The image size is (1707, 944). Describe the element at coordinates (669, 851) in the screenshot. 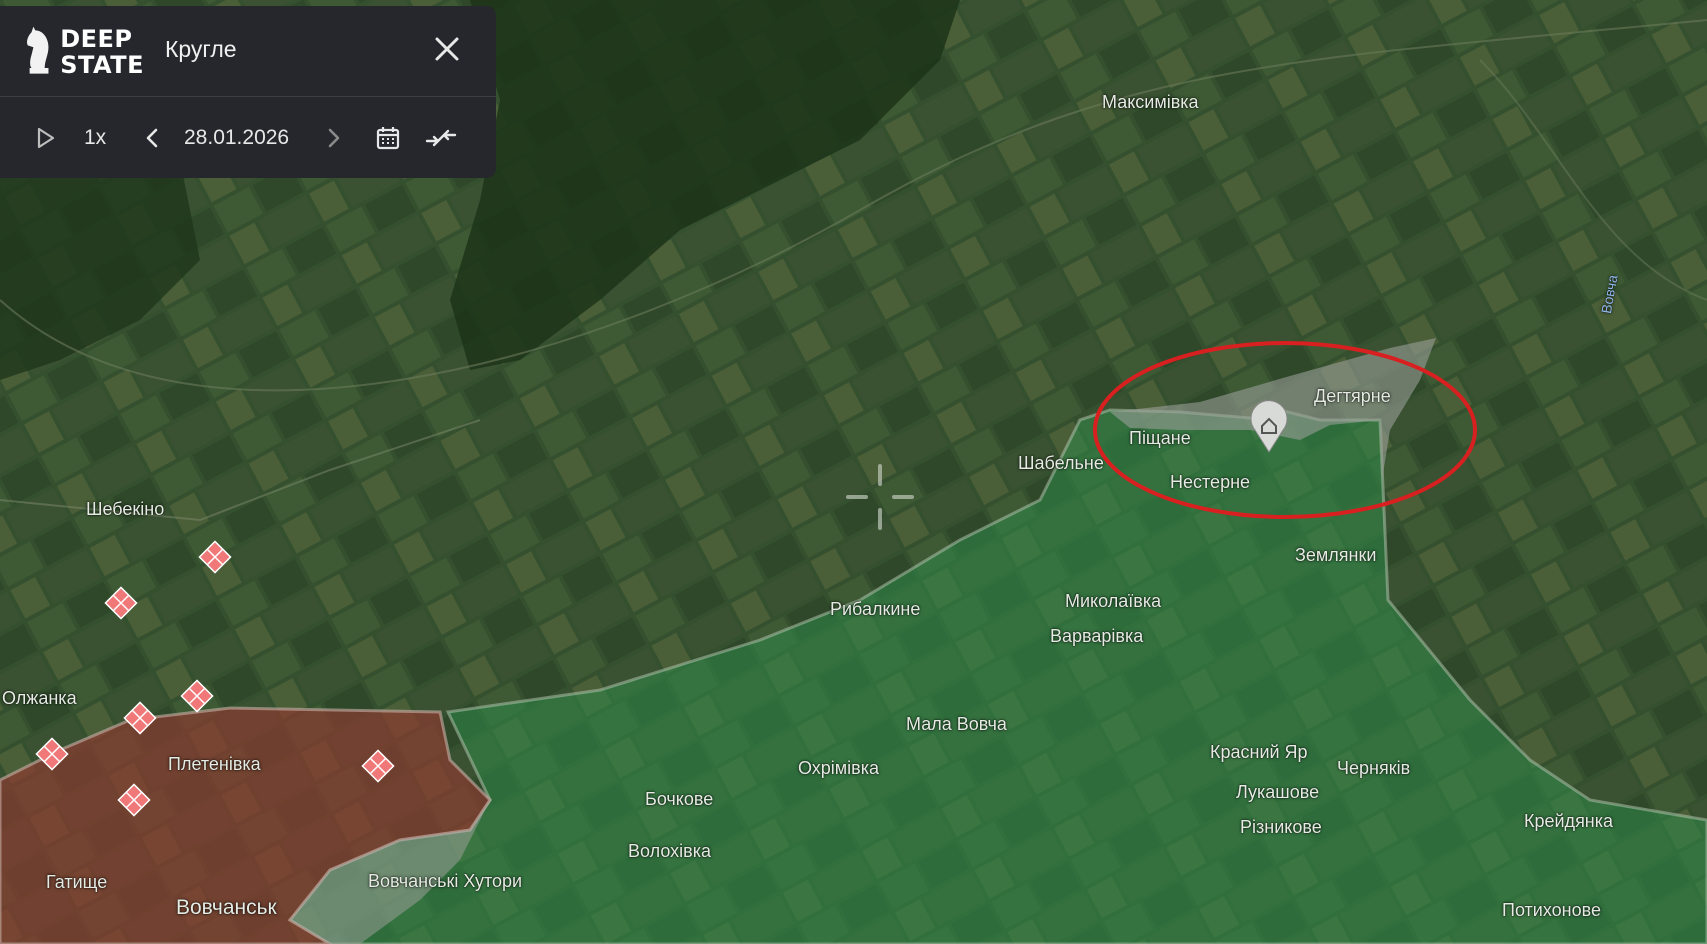

I see `place-label: Волохівка` at that location.